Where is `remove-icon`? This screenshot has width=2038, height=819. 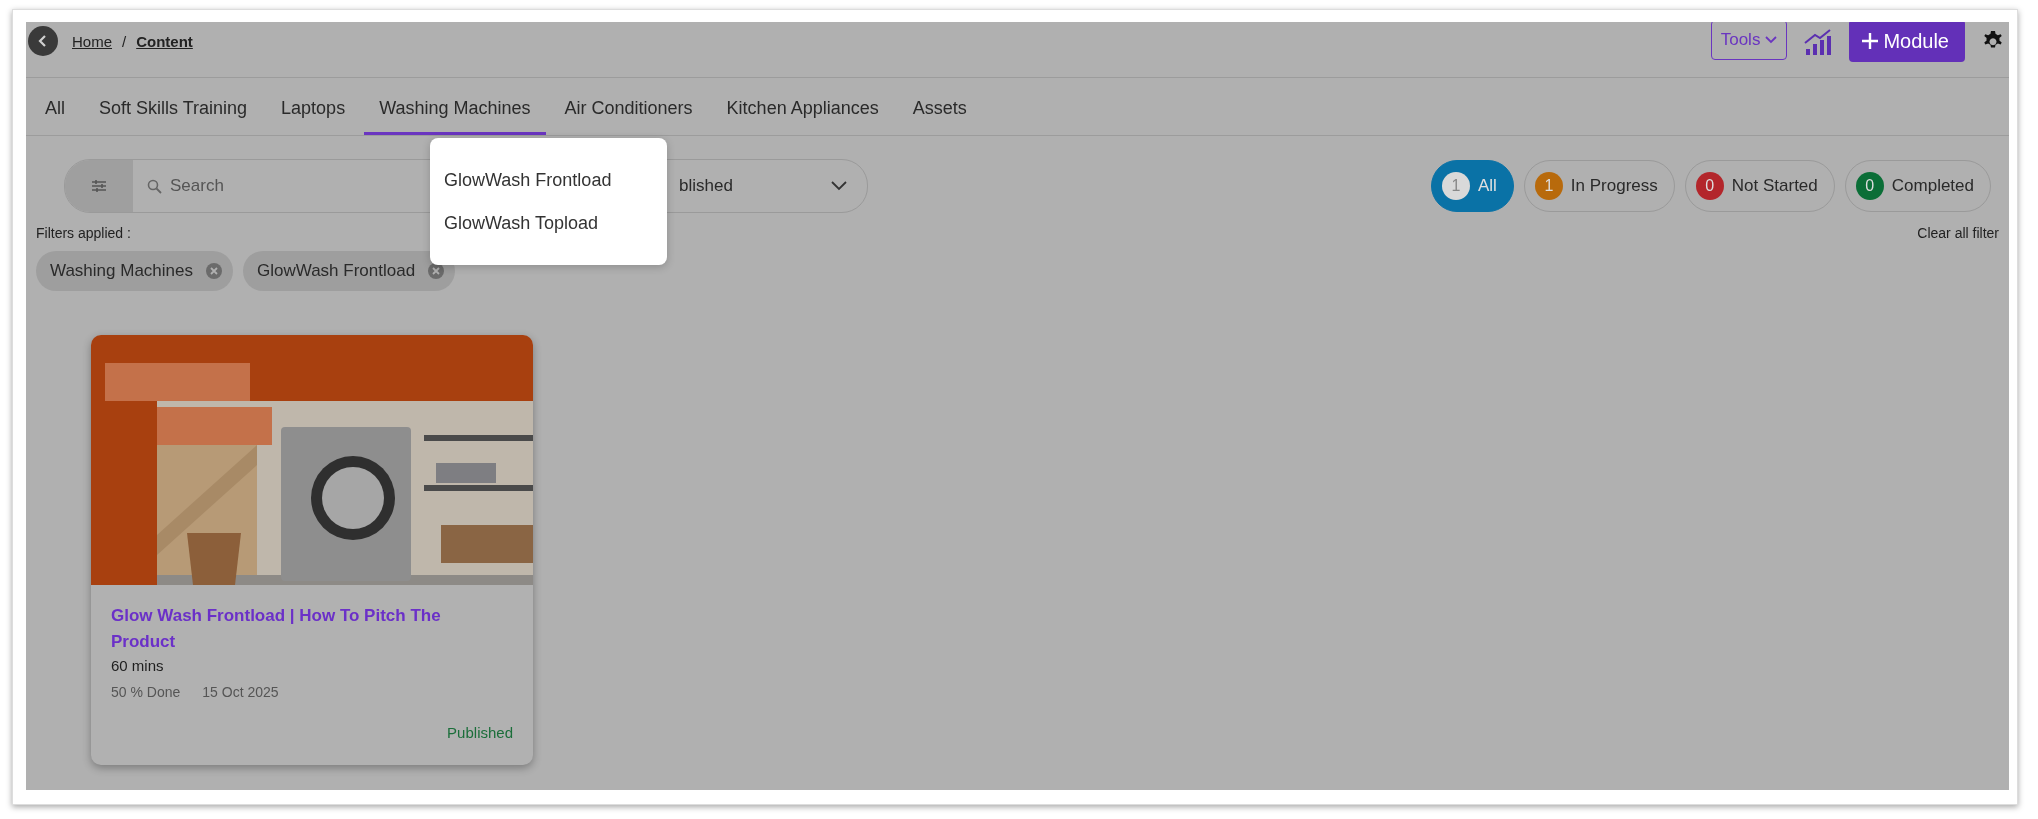
remove-icon is located at coordinates (436, 271).